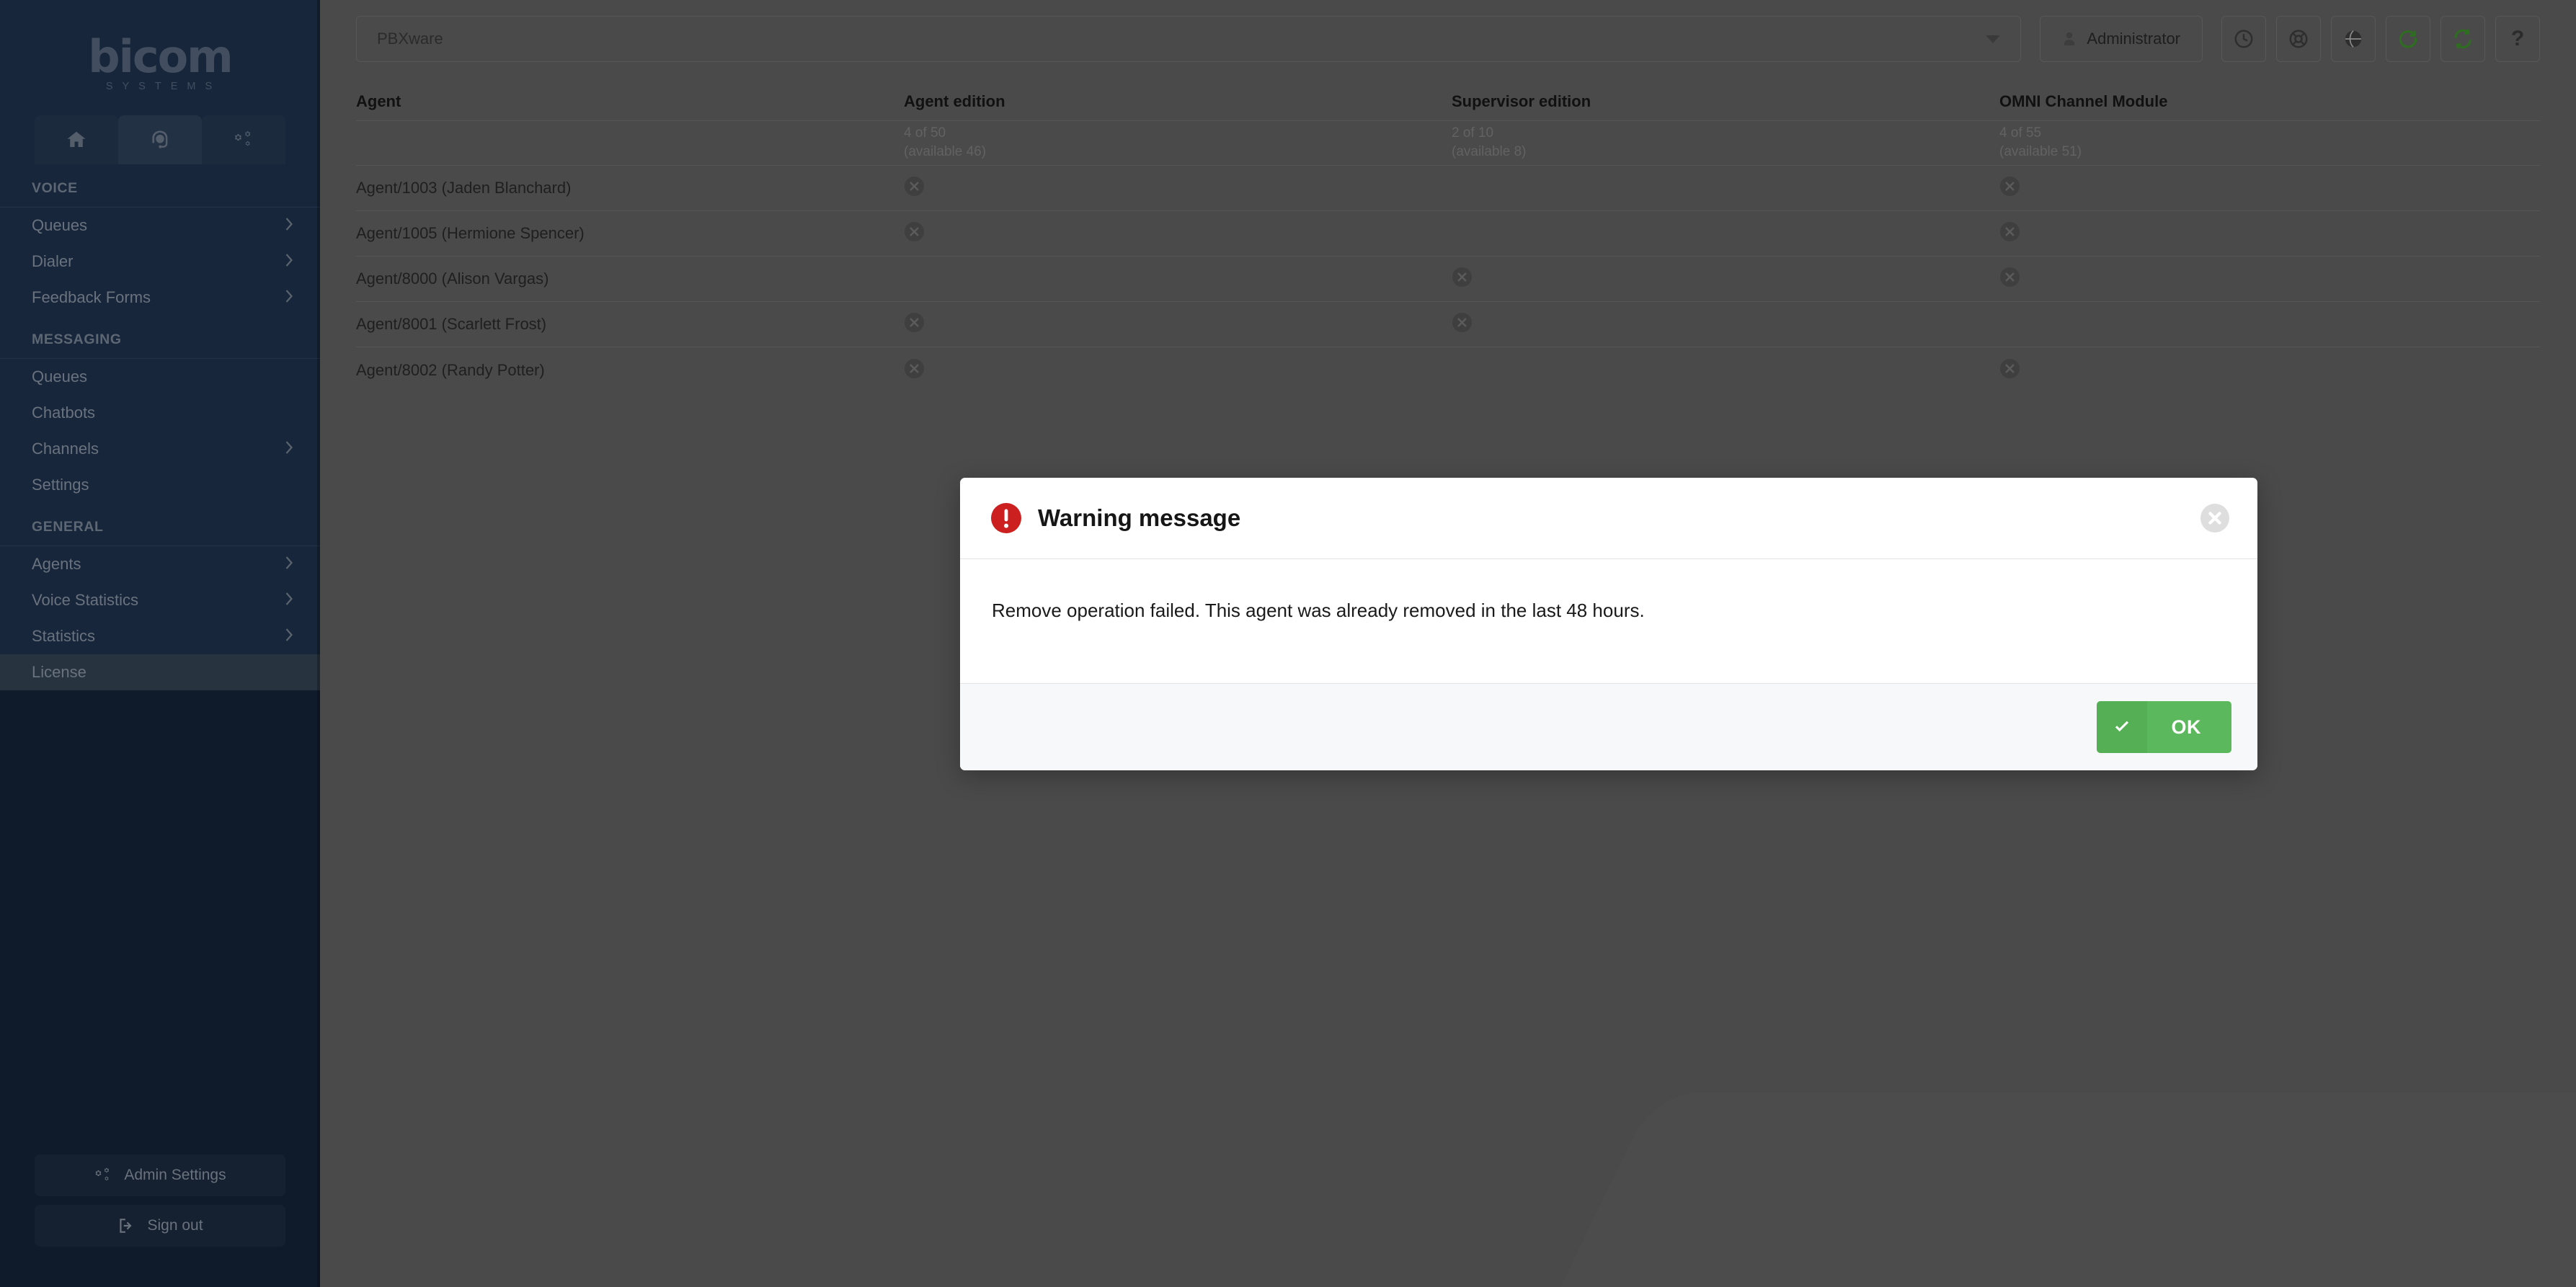 This screenshot has width=2576, height=1287. I want to click on brand-logo: bicom SYSTEMS, so click(160, 57).